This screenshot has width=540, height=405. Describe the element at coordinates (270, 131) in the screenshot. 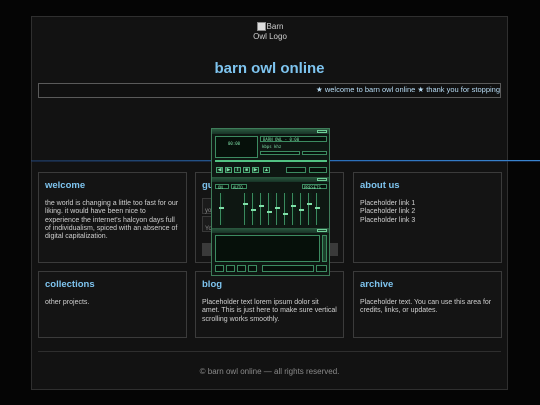

I see `player-main-titlebar` at that location.